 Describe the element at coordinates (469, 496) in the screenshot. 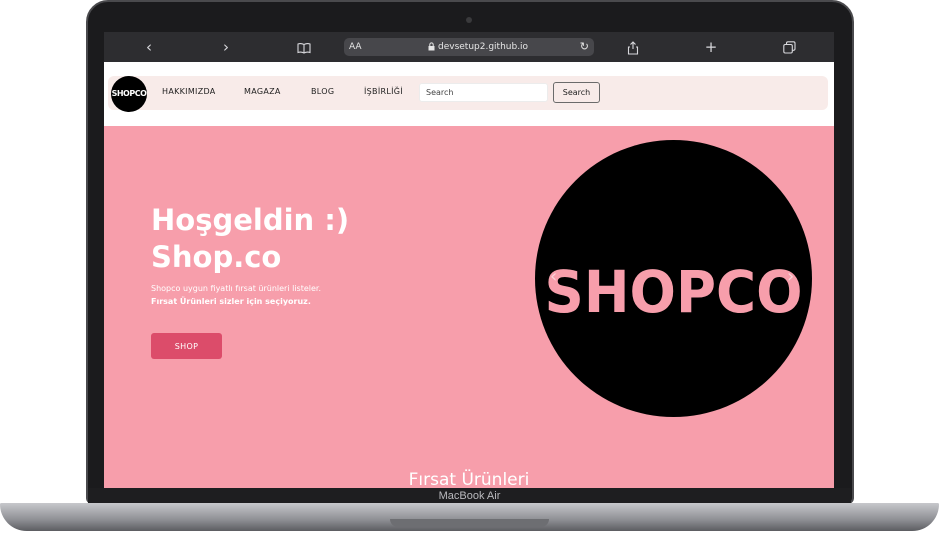

I see `device-label: MacBook Air` at that location.